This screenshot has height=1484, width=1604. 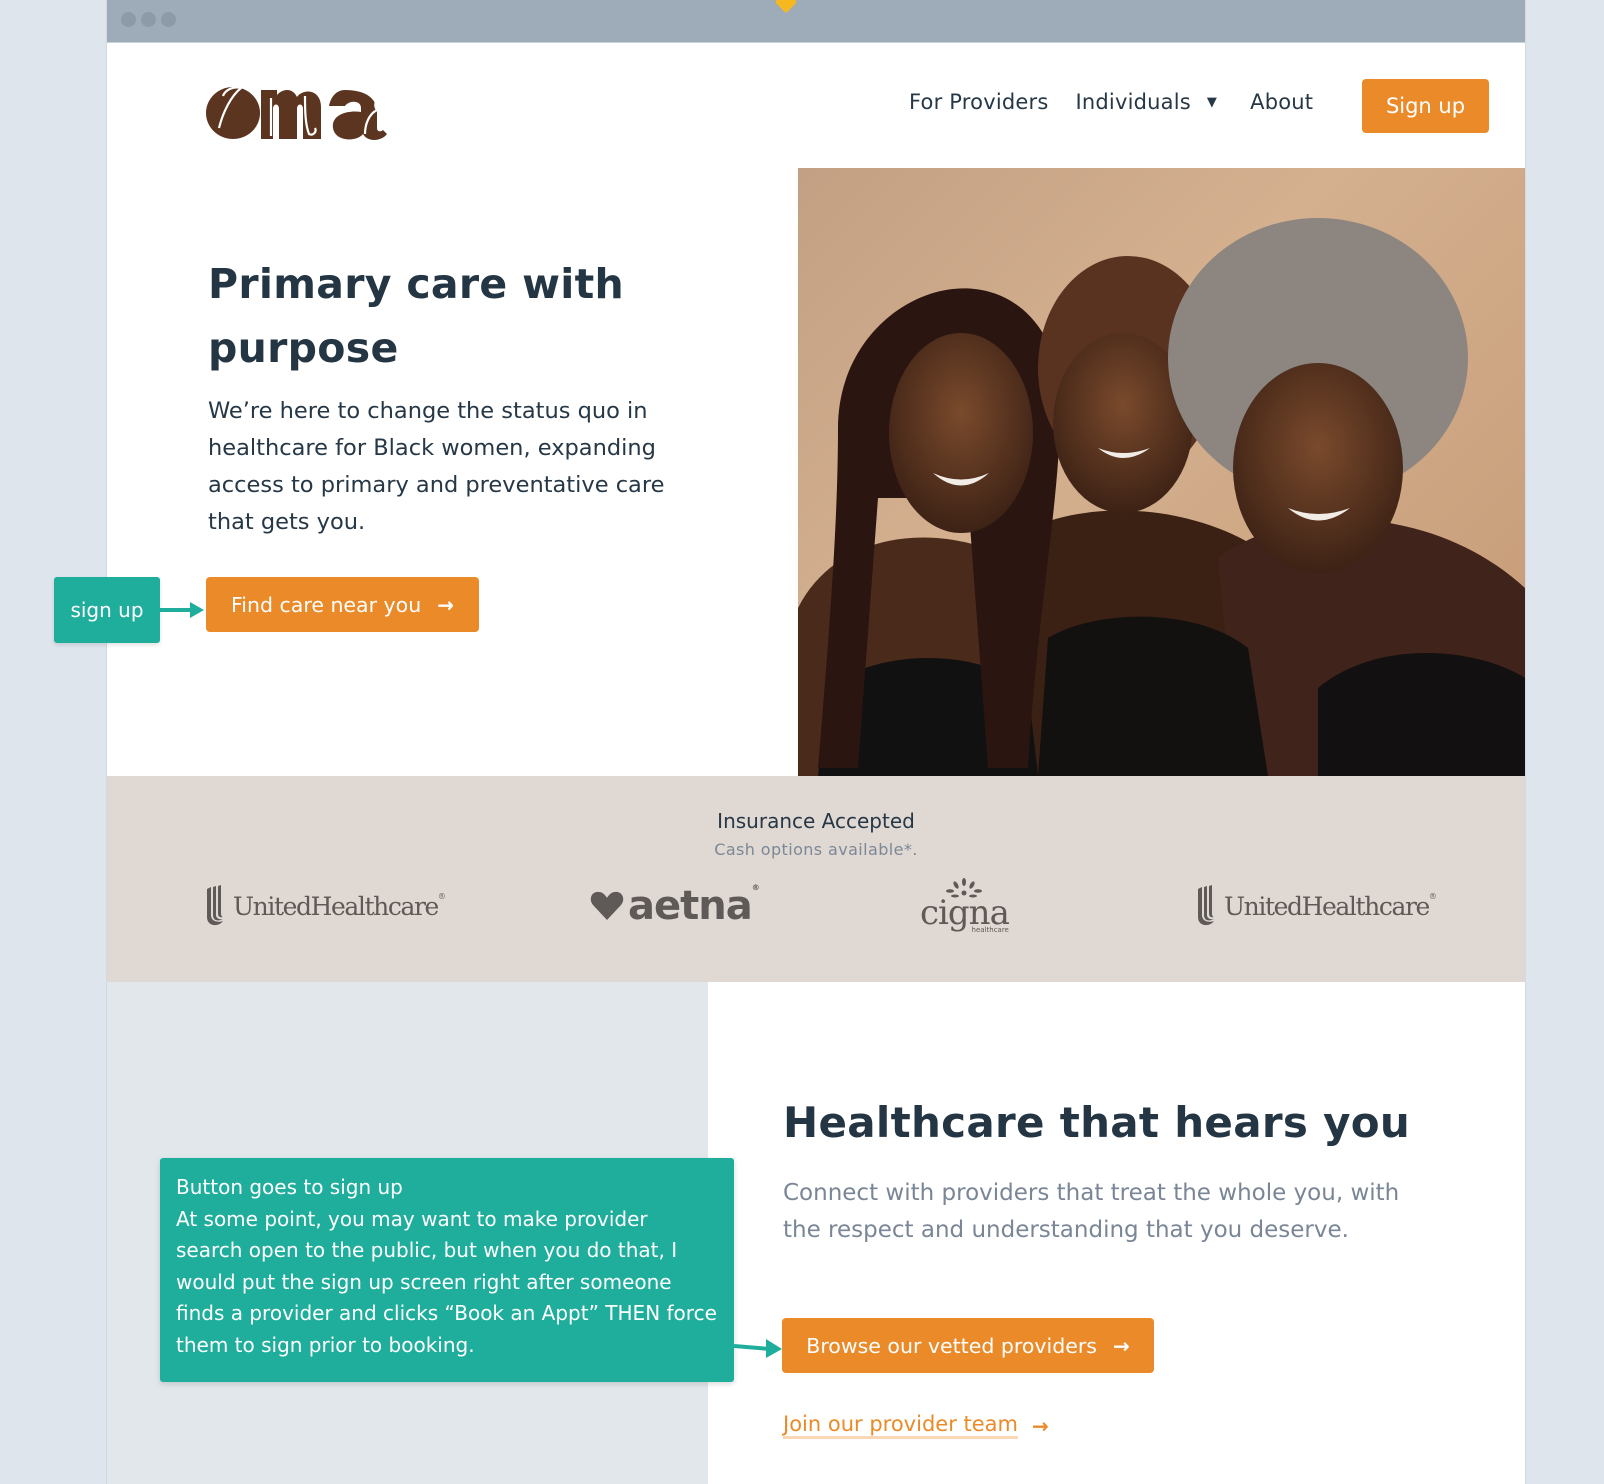 I want to click on annotation-sign-up: sign up, so click(x=107, y=610).